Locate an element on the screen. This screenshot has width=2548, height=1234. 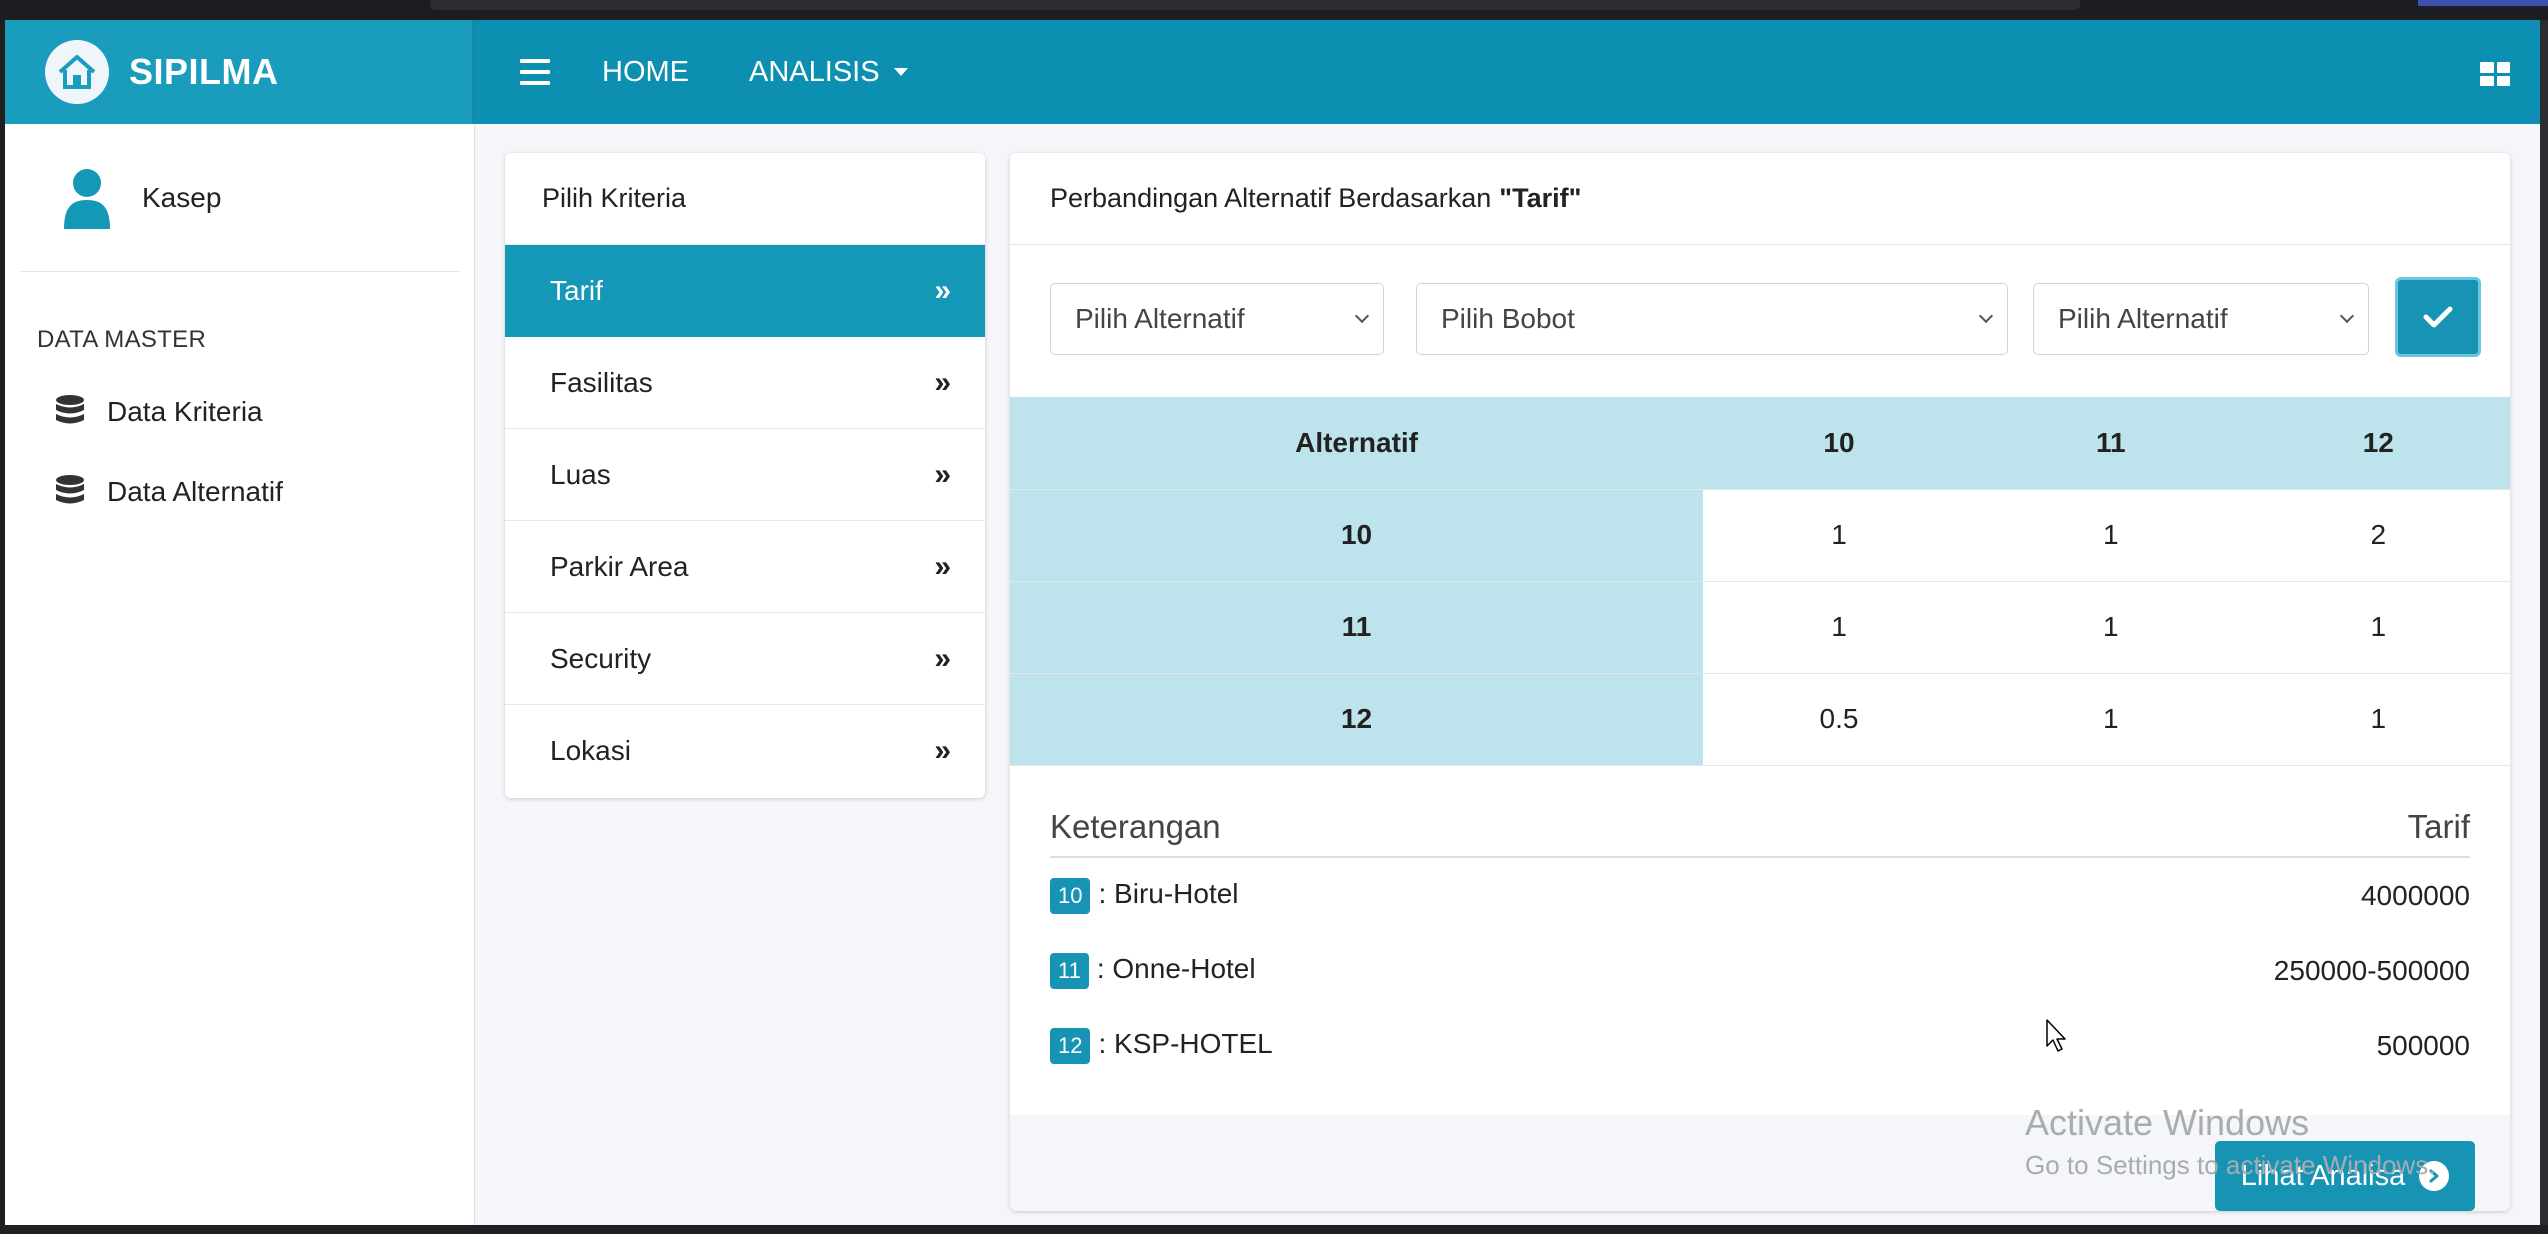
list-item: 12: KSP-HOTEL 500000 is located at coordinates (1760, 1045).